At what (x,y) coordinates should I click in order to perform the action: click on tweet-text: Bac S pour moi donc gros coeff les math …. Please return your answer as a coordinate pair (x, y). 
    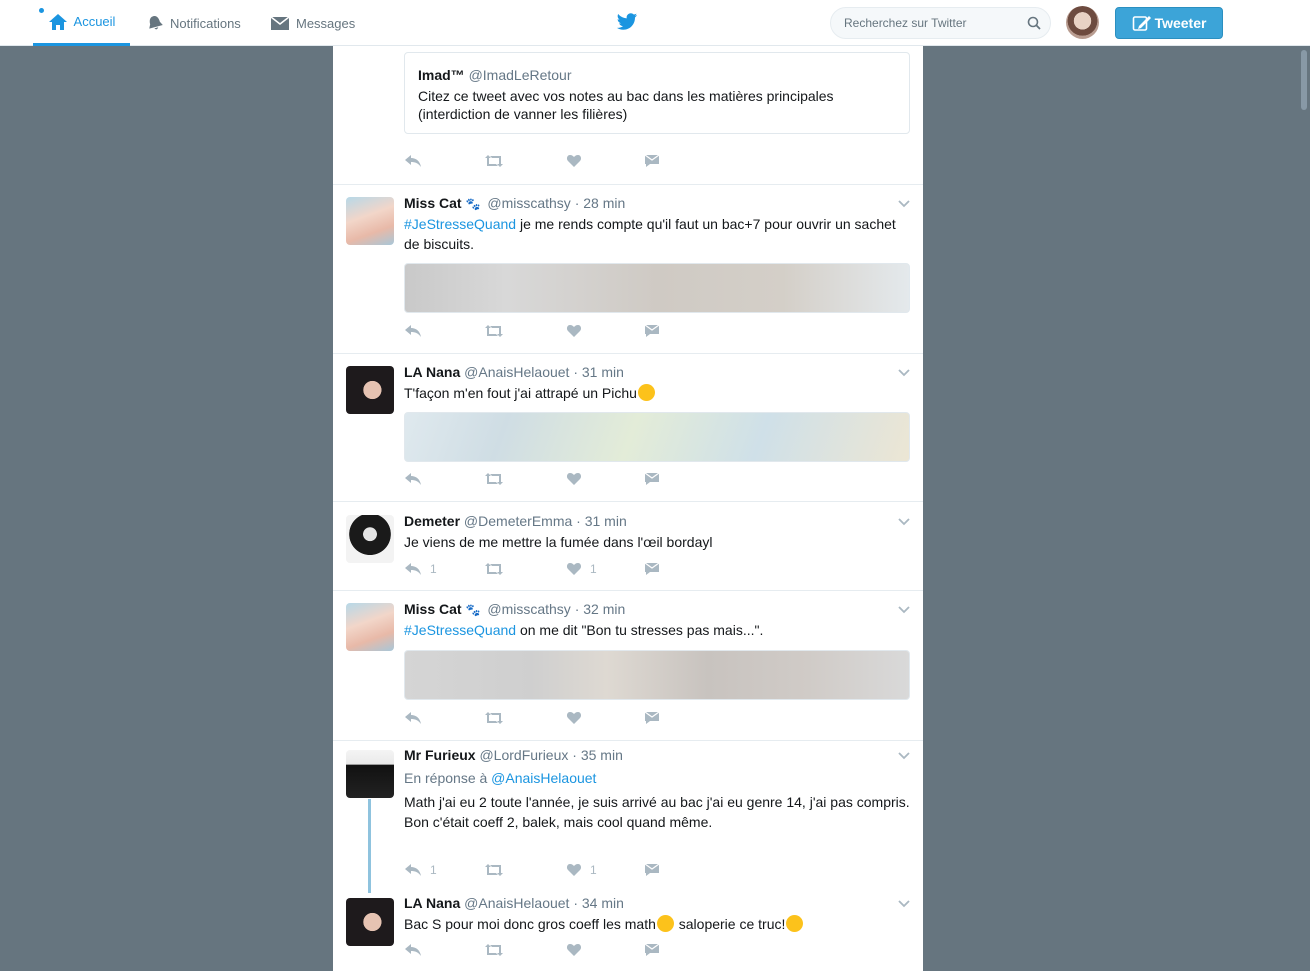
    Looking at the image, I should click on (658, 924).